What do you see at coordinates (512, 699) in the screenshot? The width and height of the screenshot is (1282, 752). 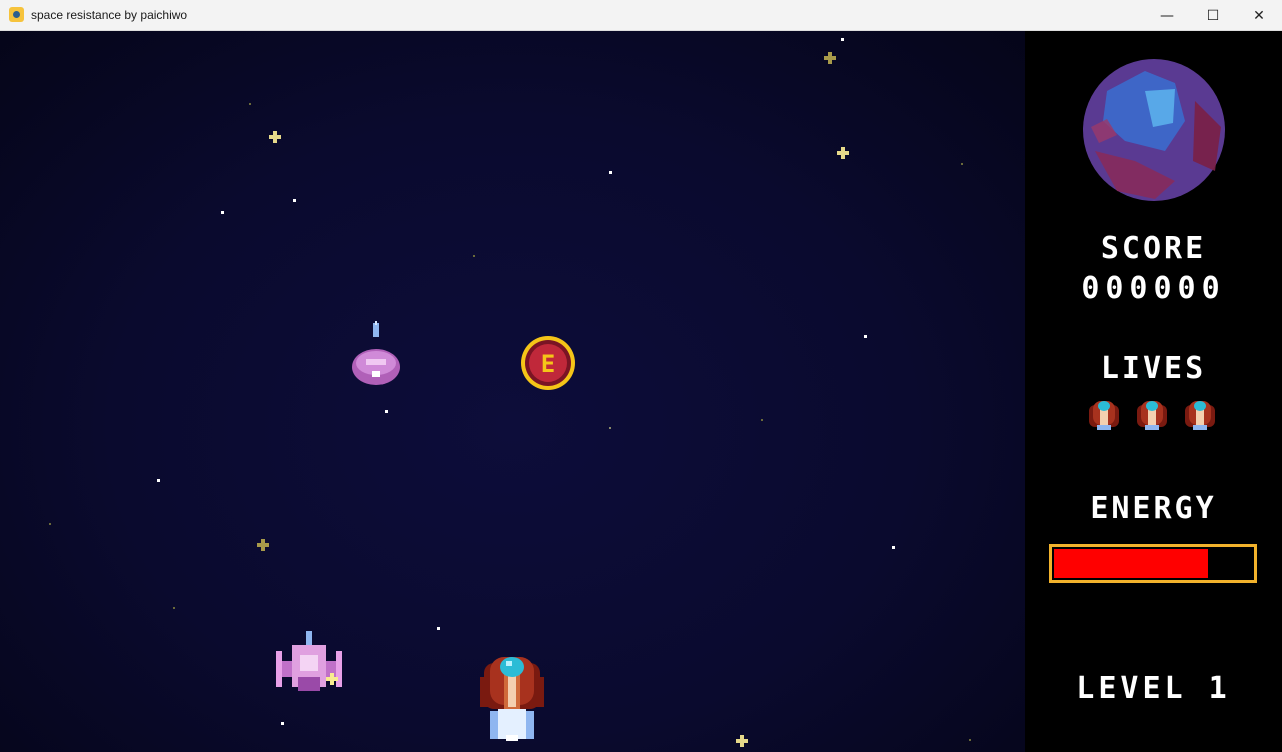 I see `player-ship` at bounding box center [512, 699].